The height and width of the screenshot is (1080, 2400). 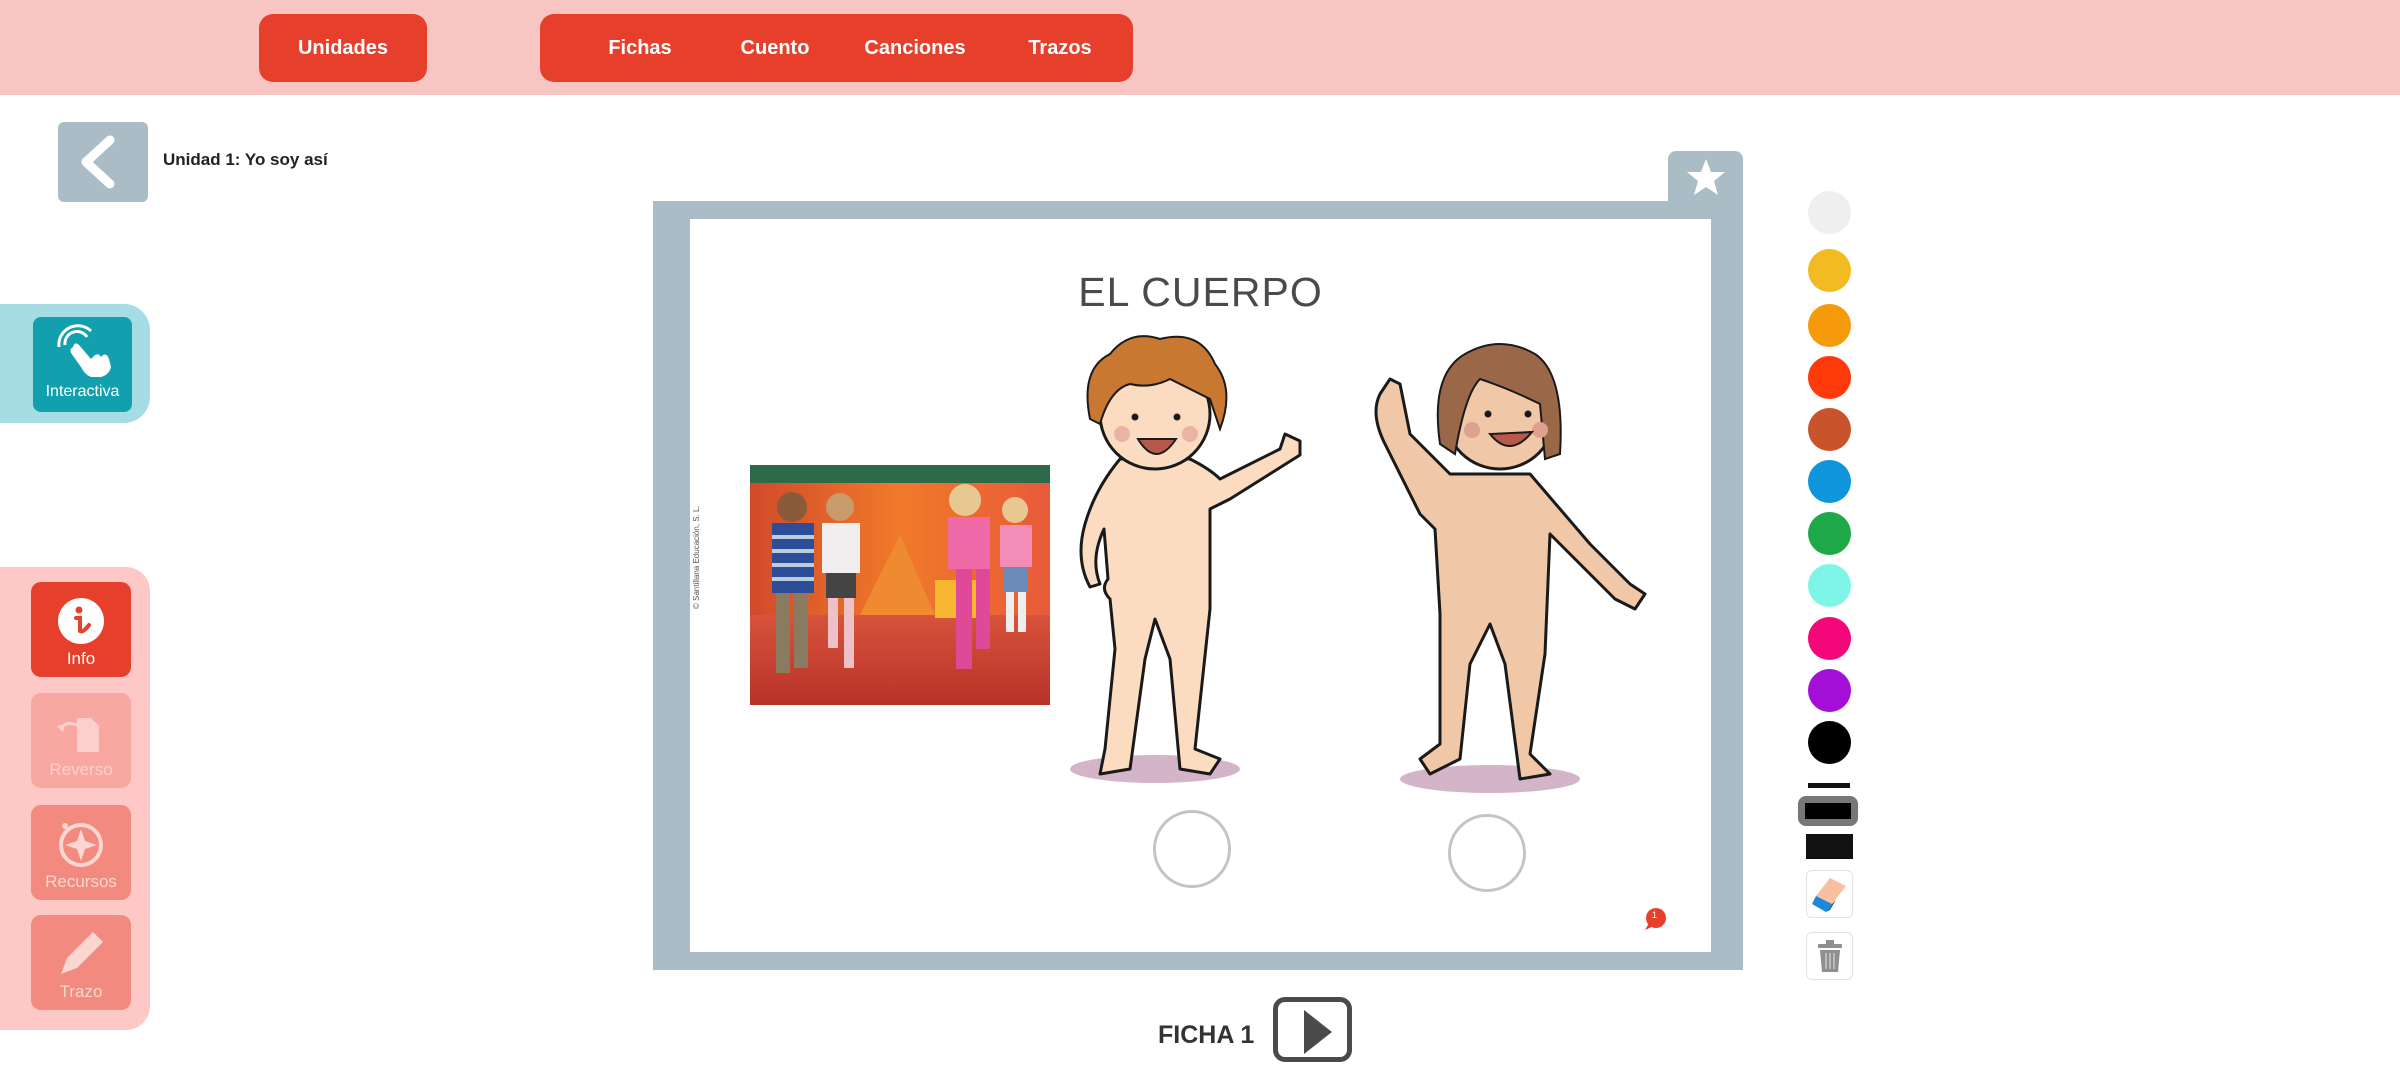 What do you see at coordinates (81, 769) in the screenshot?
I see `reverso-label: Reverso` at bounding box center [81, 769].